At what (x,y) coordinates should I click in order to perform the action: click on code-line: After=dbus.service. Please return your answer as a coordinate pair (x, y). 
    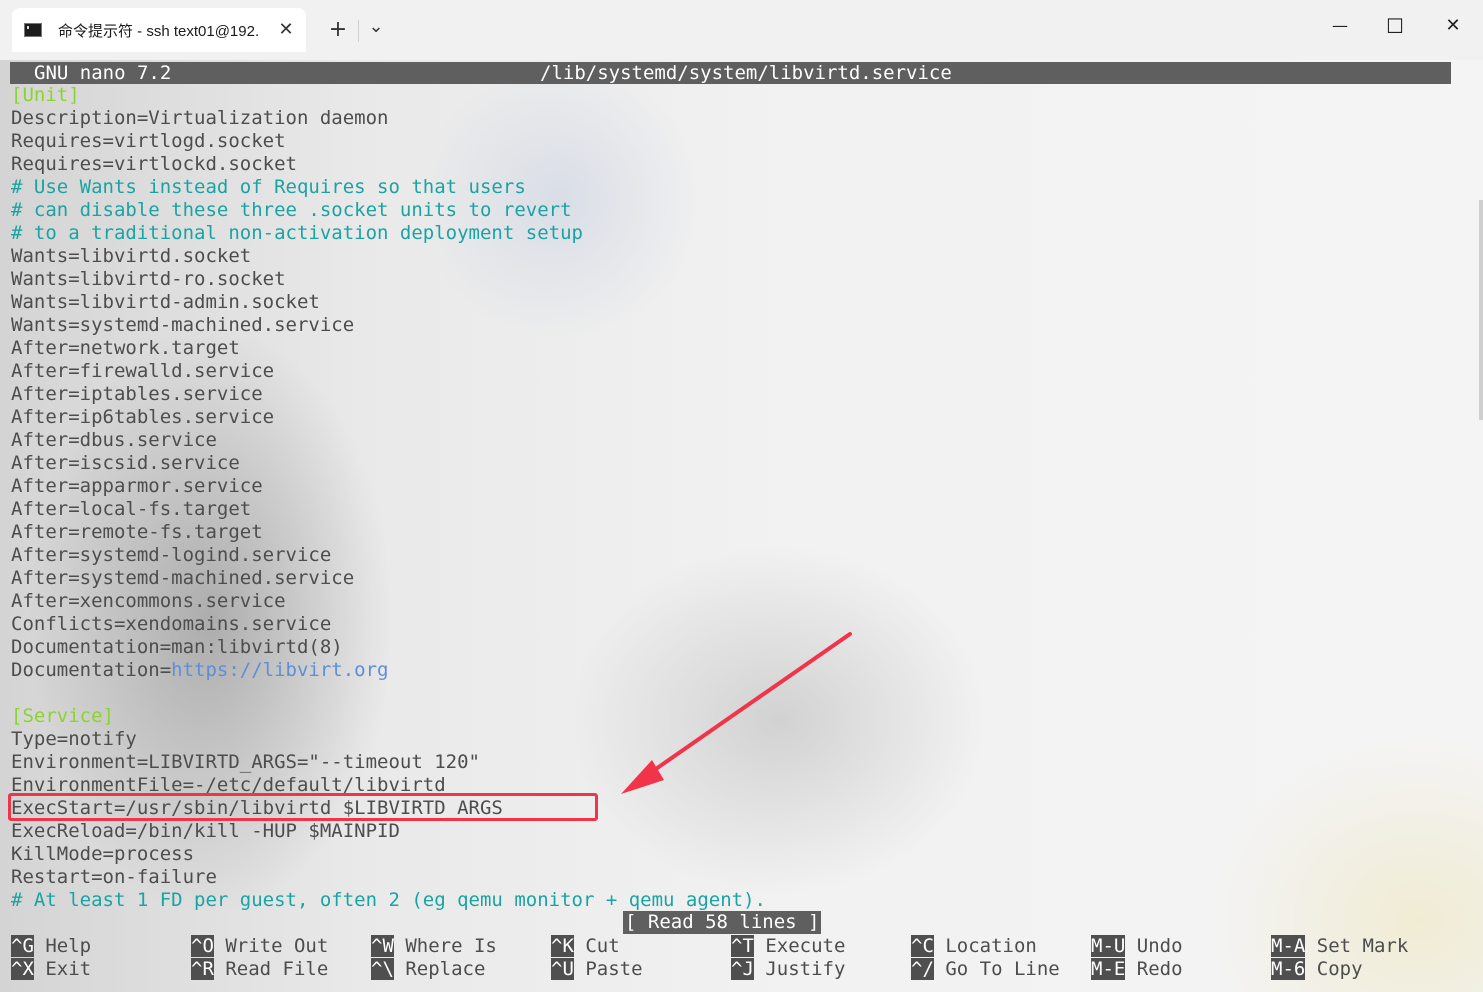
    Looking at the image, I should click on (114, 440).